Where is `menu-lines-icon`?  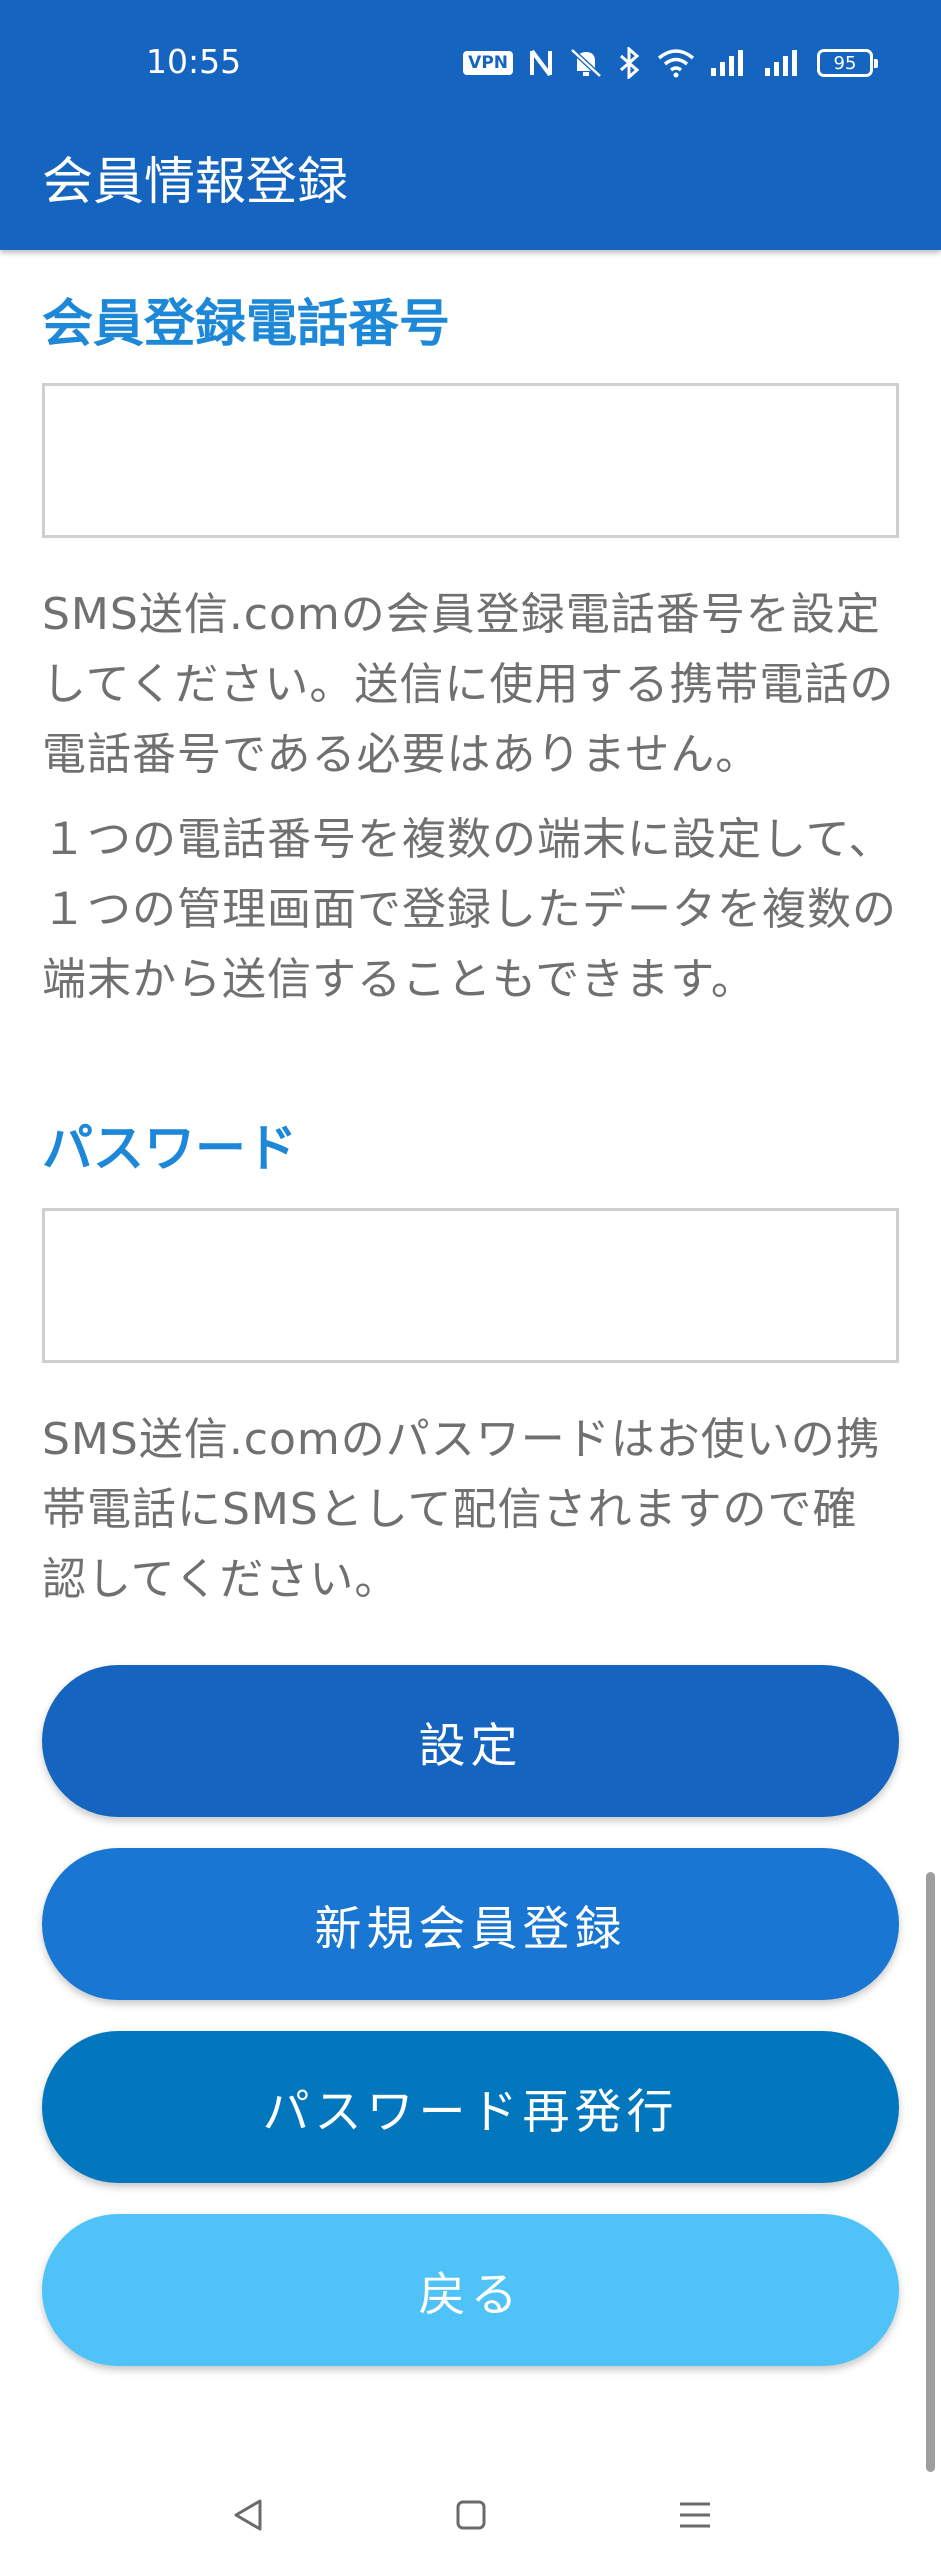 menu-lines-icon is located at coordinates (694, 2515).